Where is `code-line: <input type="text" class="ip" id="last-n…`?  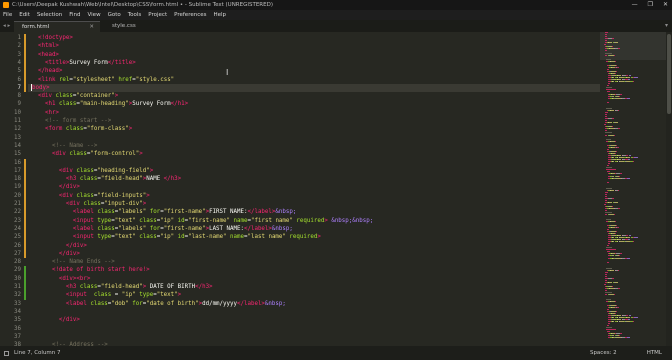 code-line: <input type="text" class="ip" id="last-n… is located at coordinates (176, 237).